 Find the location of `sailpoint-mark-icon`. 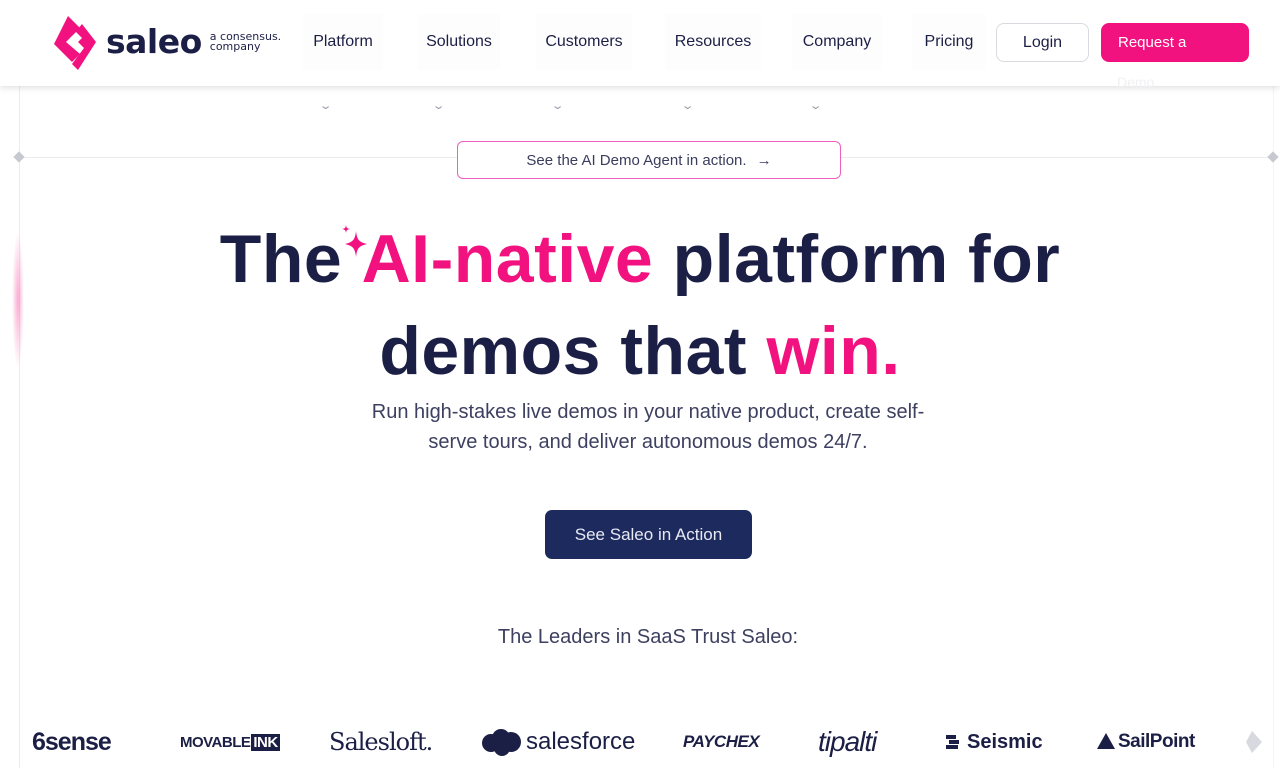

sailpoint-mark-icon is located at coordinates (1106, 741).